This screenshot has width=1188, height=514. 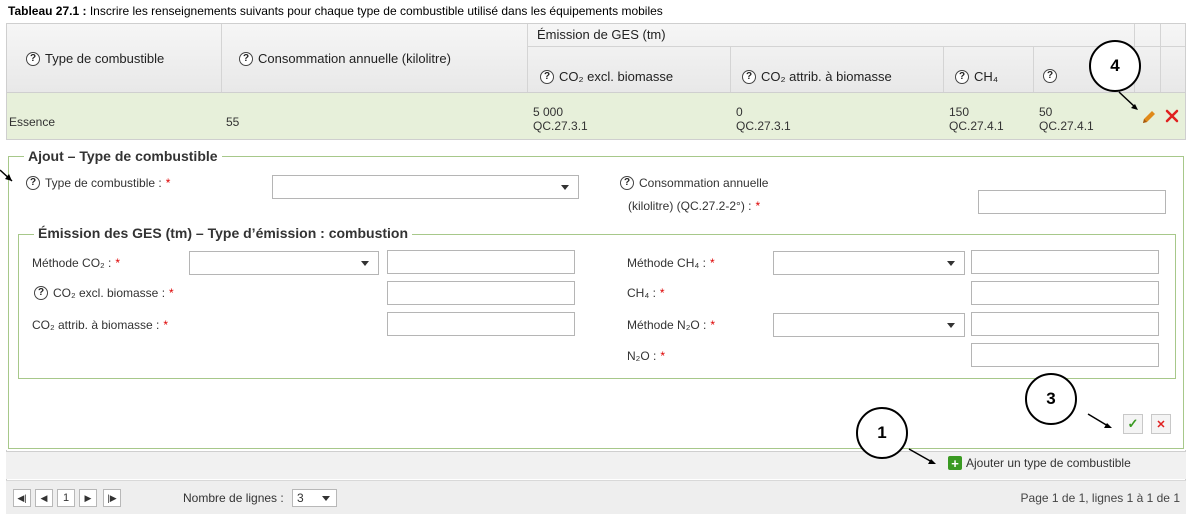 I want to click on callout-1: 1, so click(x=882, y=433).